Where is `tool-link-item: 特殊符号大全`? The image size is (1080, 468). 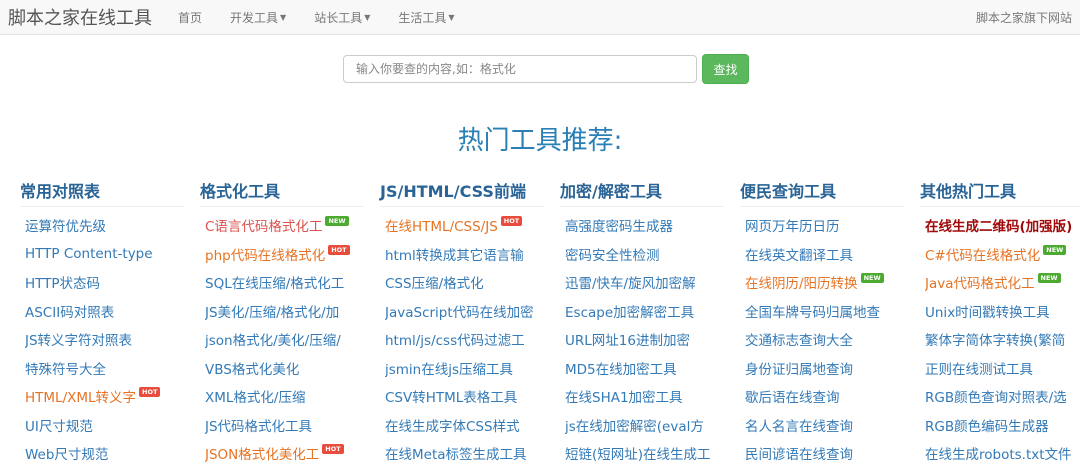 tool-link-item: 特殊符号大全 is located at coordinates (102, 368).